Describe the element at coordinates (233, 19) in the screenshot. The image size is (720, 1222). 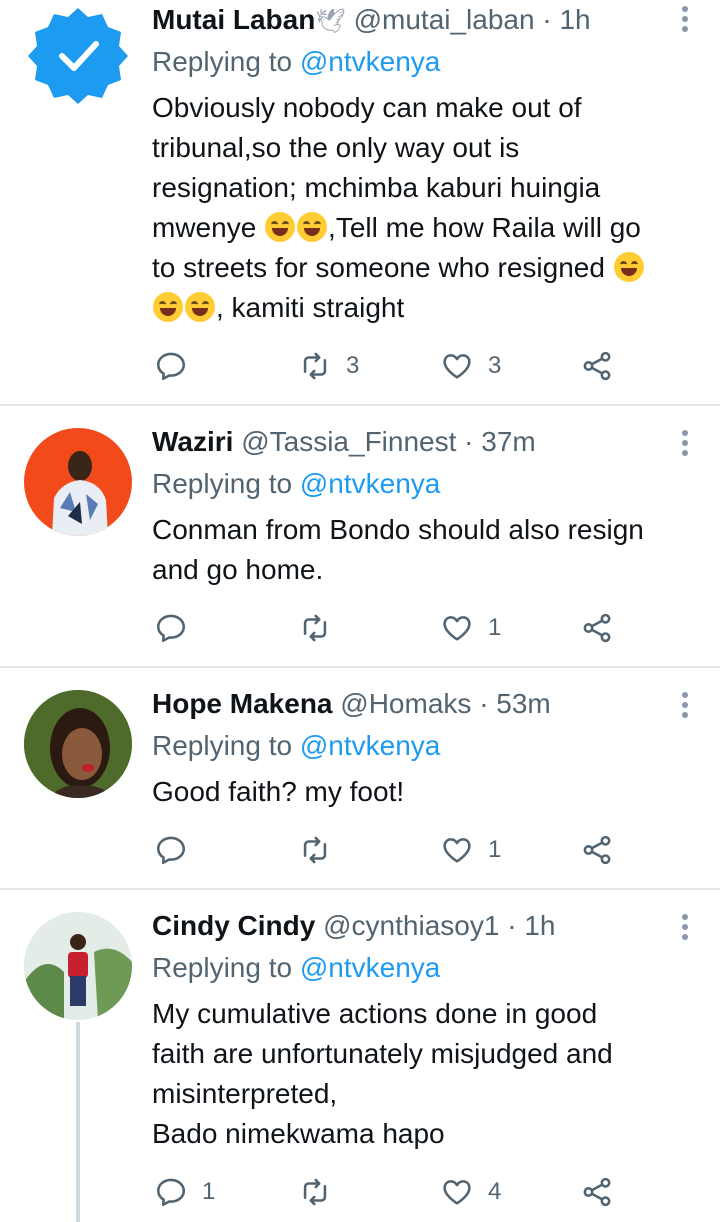
I see `display-name: Mutai Laban` at that location.